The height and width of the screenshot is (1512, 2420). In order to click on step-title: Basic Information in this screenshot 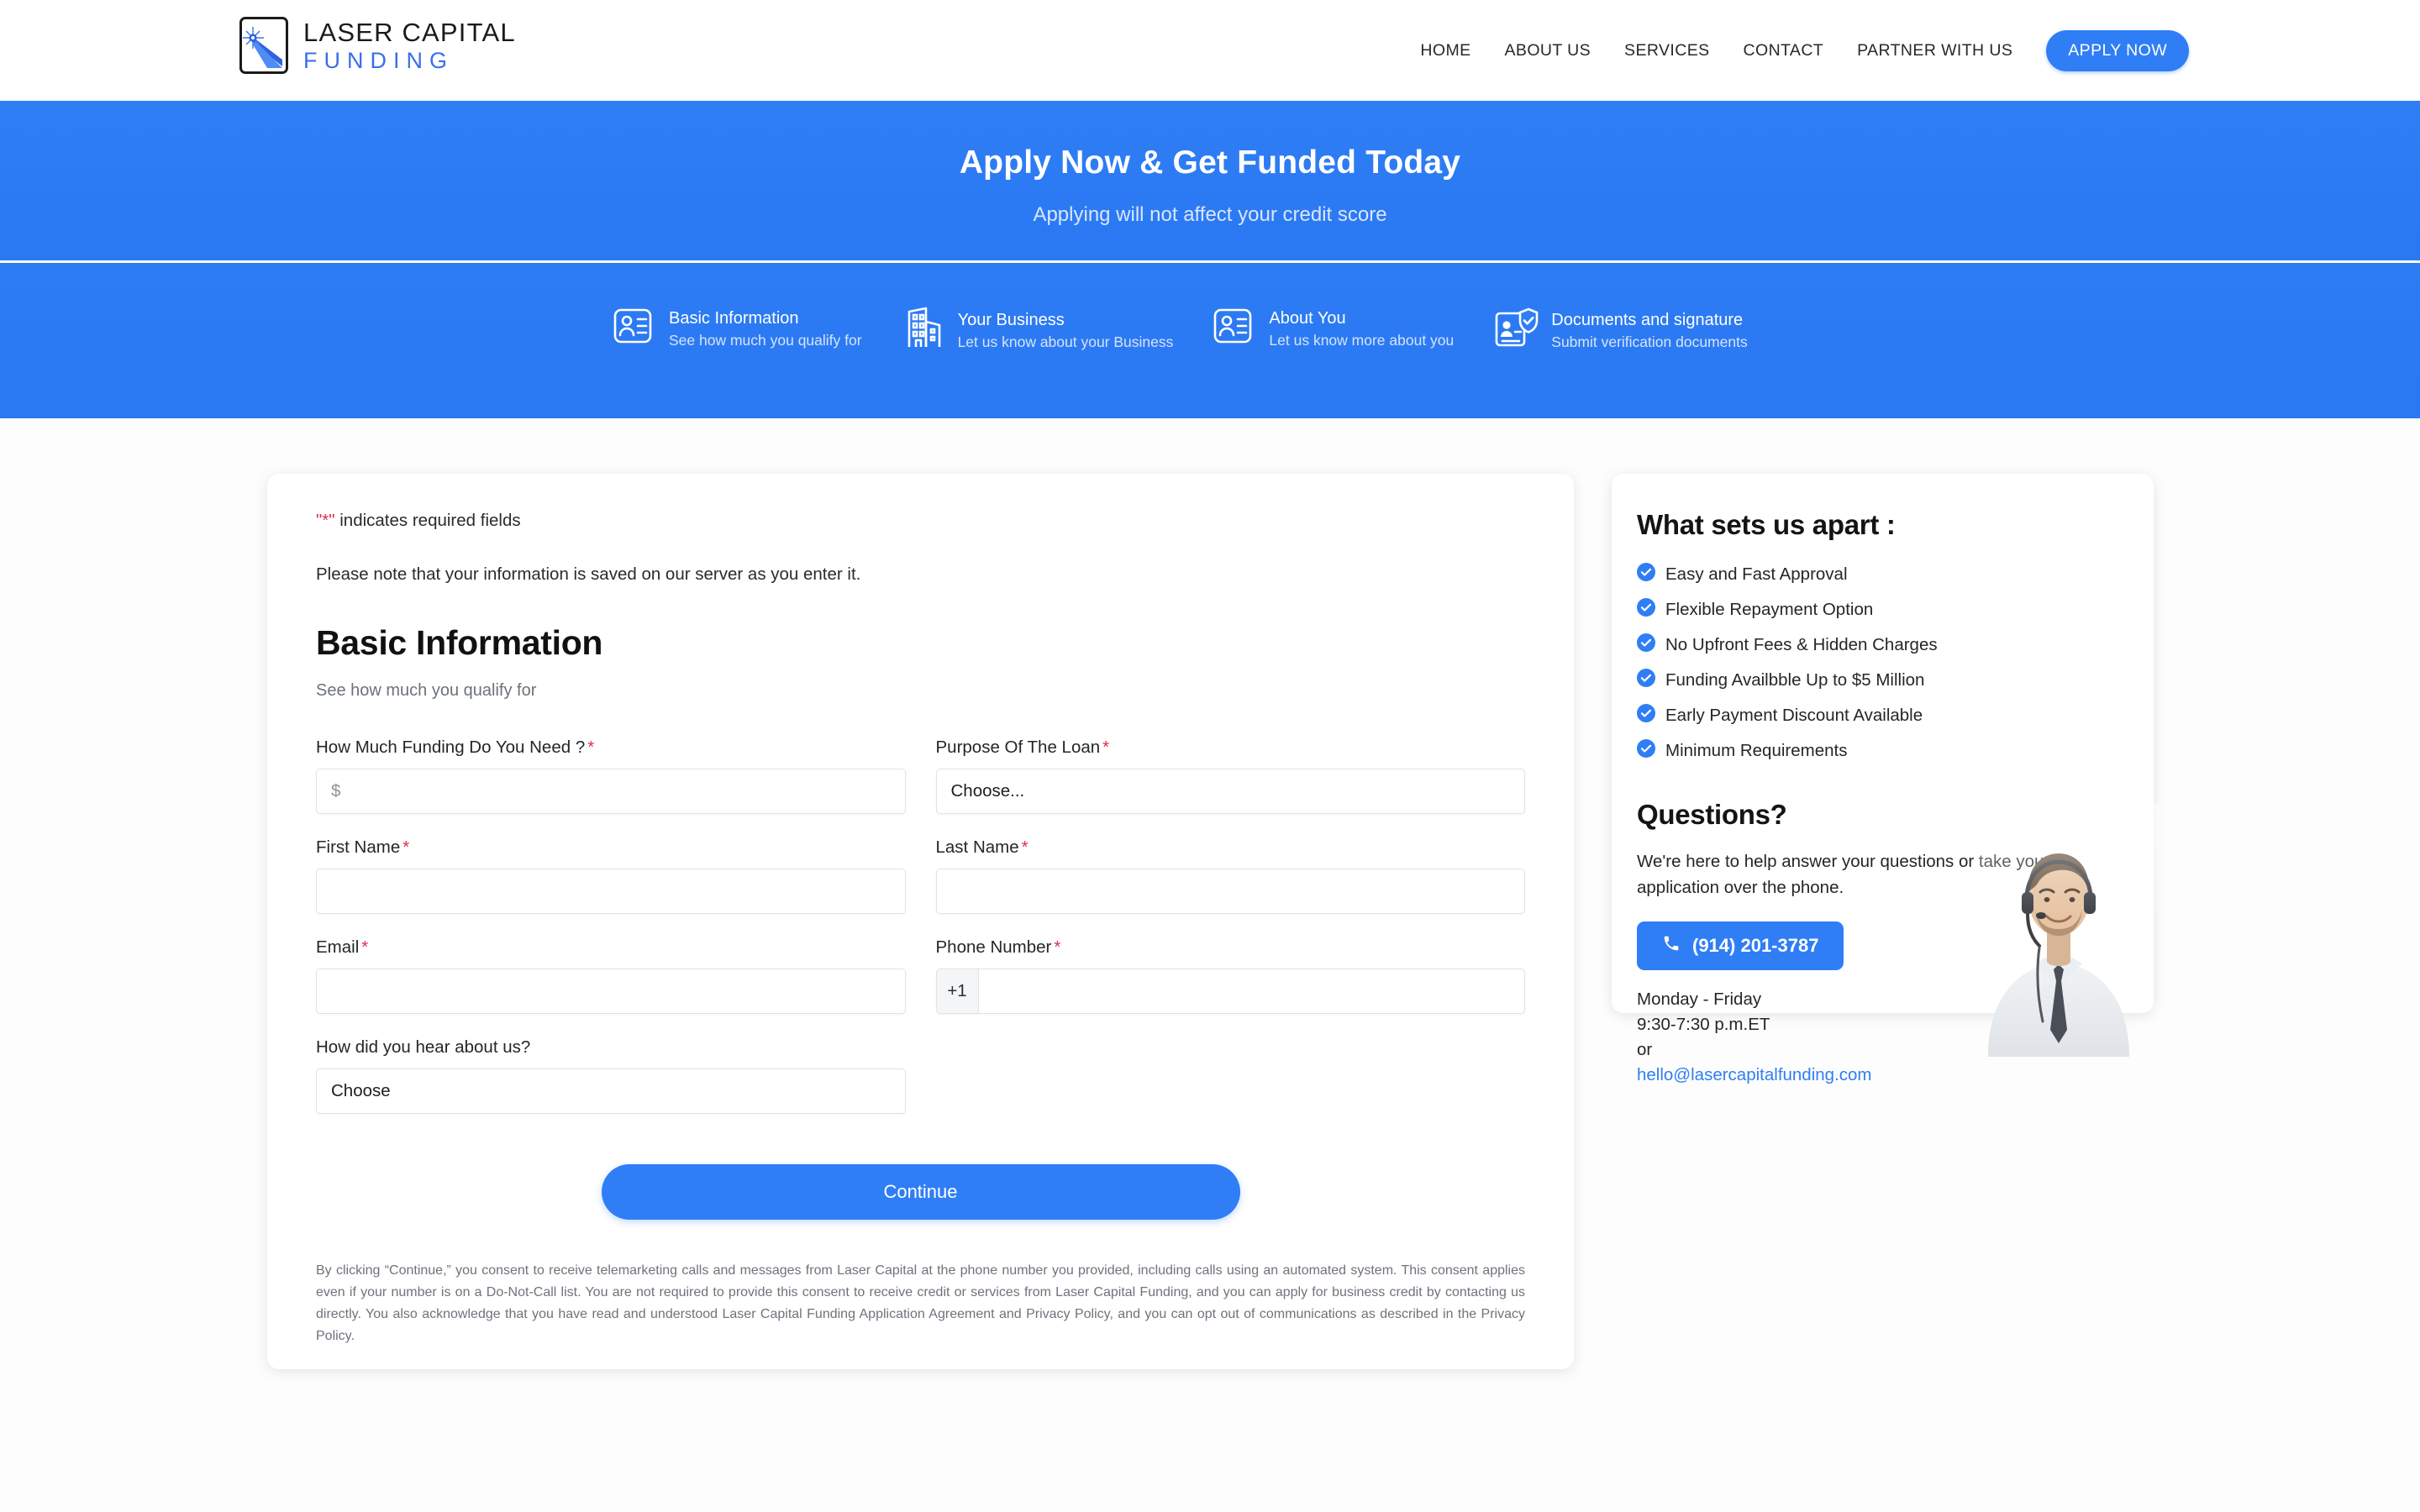, I will do `click(734, 318)`.